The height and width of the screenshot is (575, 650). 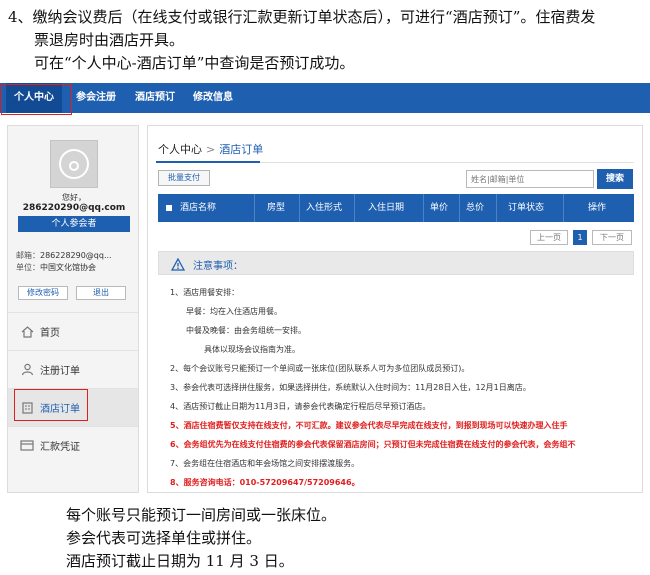 What do you see at coordinates (43, 293) in the screenshot?
I see `edit-password-button: 修改密码` at bounding box center [43, 293].